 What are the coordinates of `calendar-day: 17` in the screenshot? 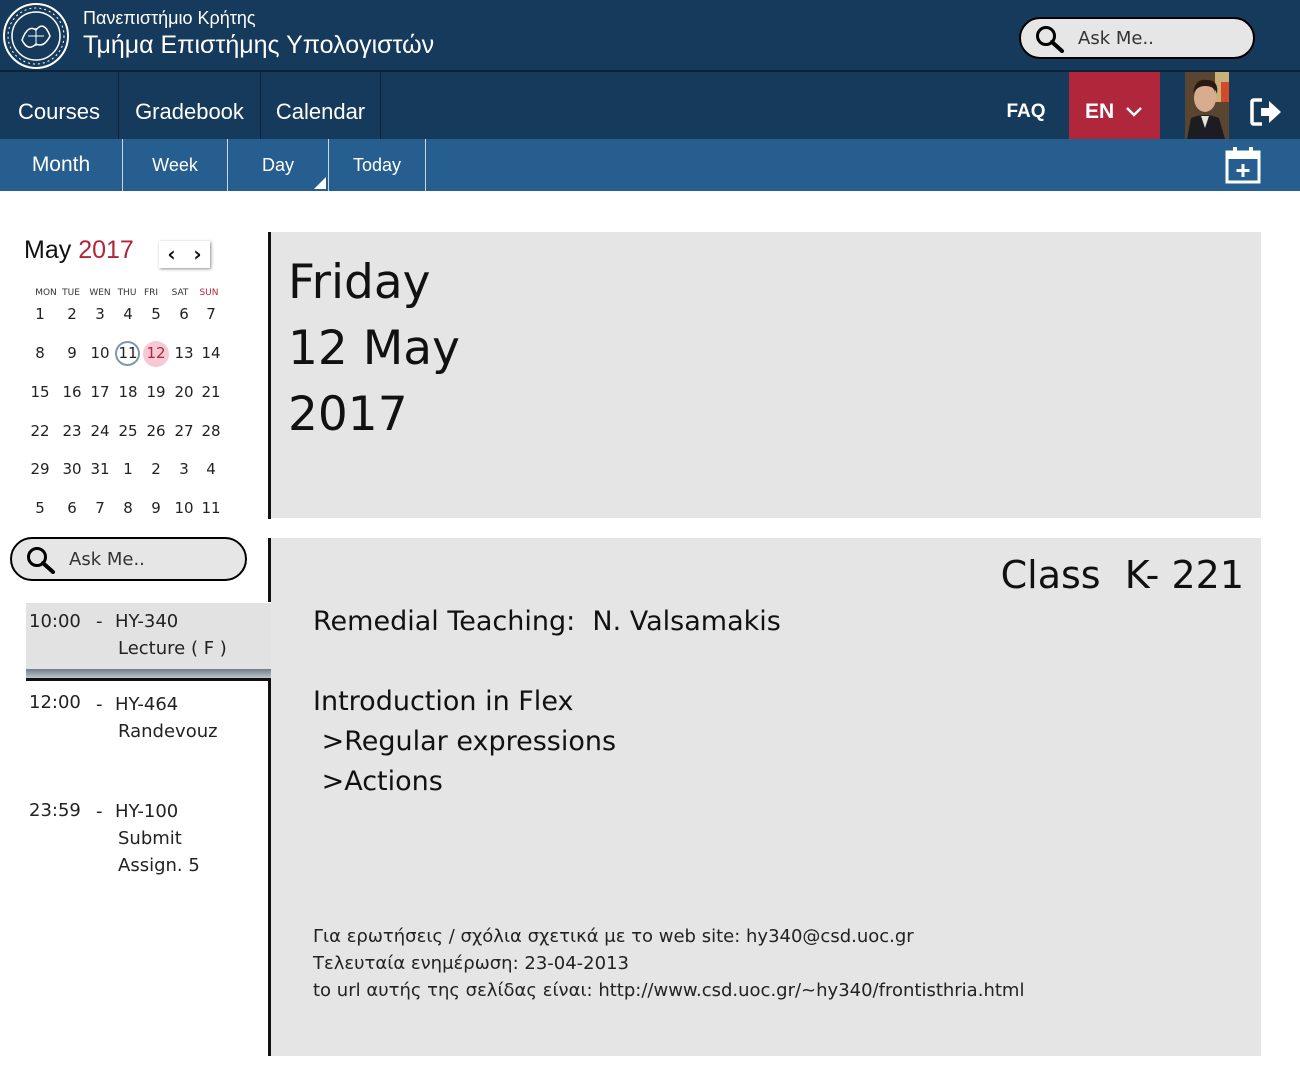 It's located at (100, 392).